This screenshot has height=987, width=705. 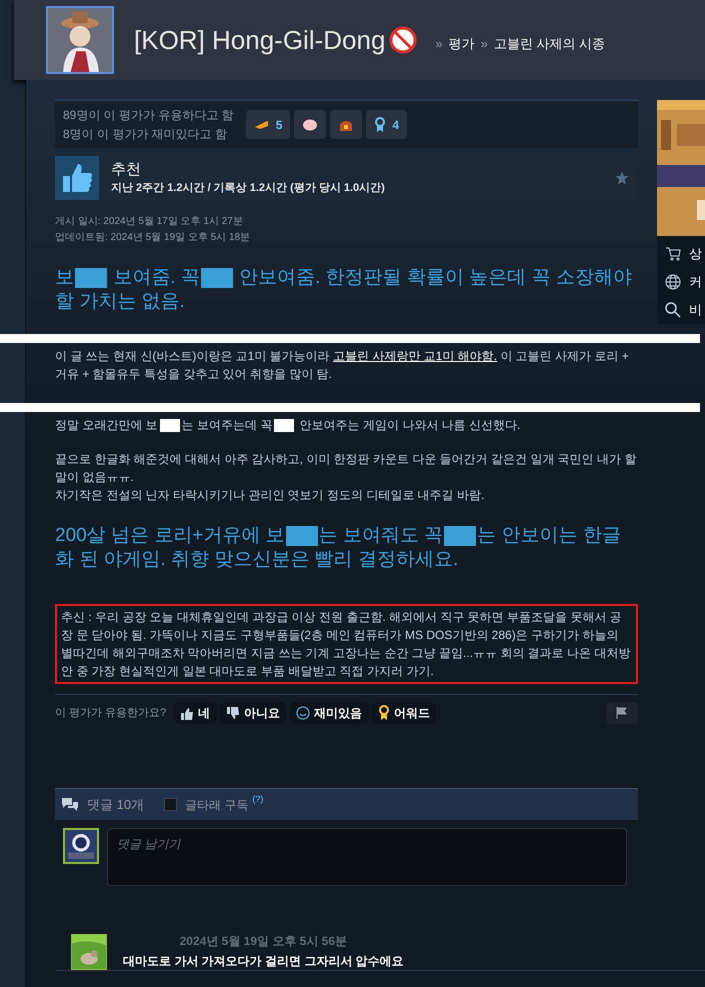 What do you see at coordinates (253, 713) in the screenshot?
I see `rate-button: 아니요` at bounding box center [253, 713].